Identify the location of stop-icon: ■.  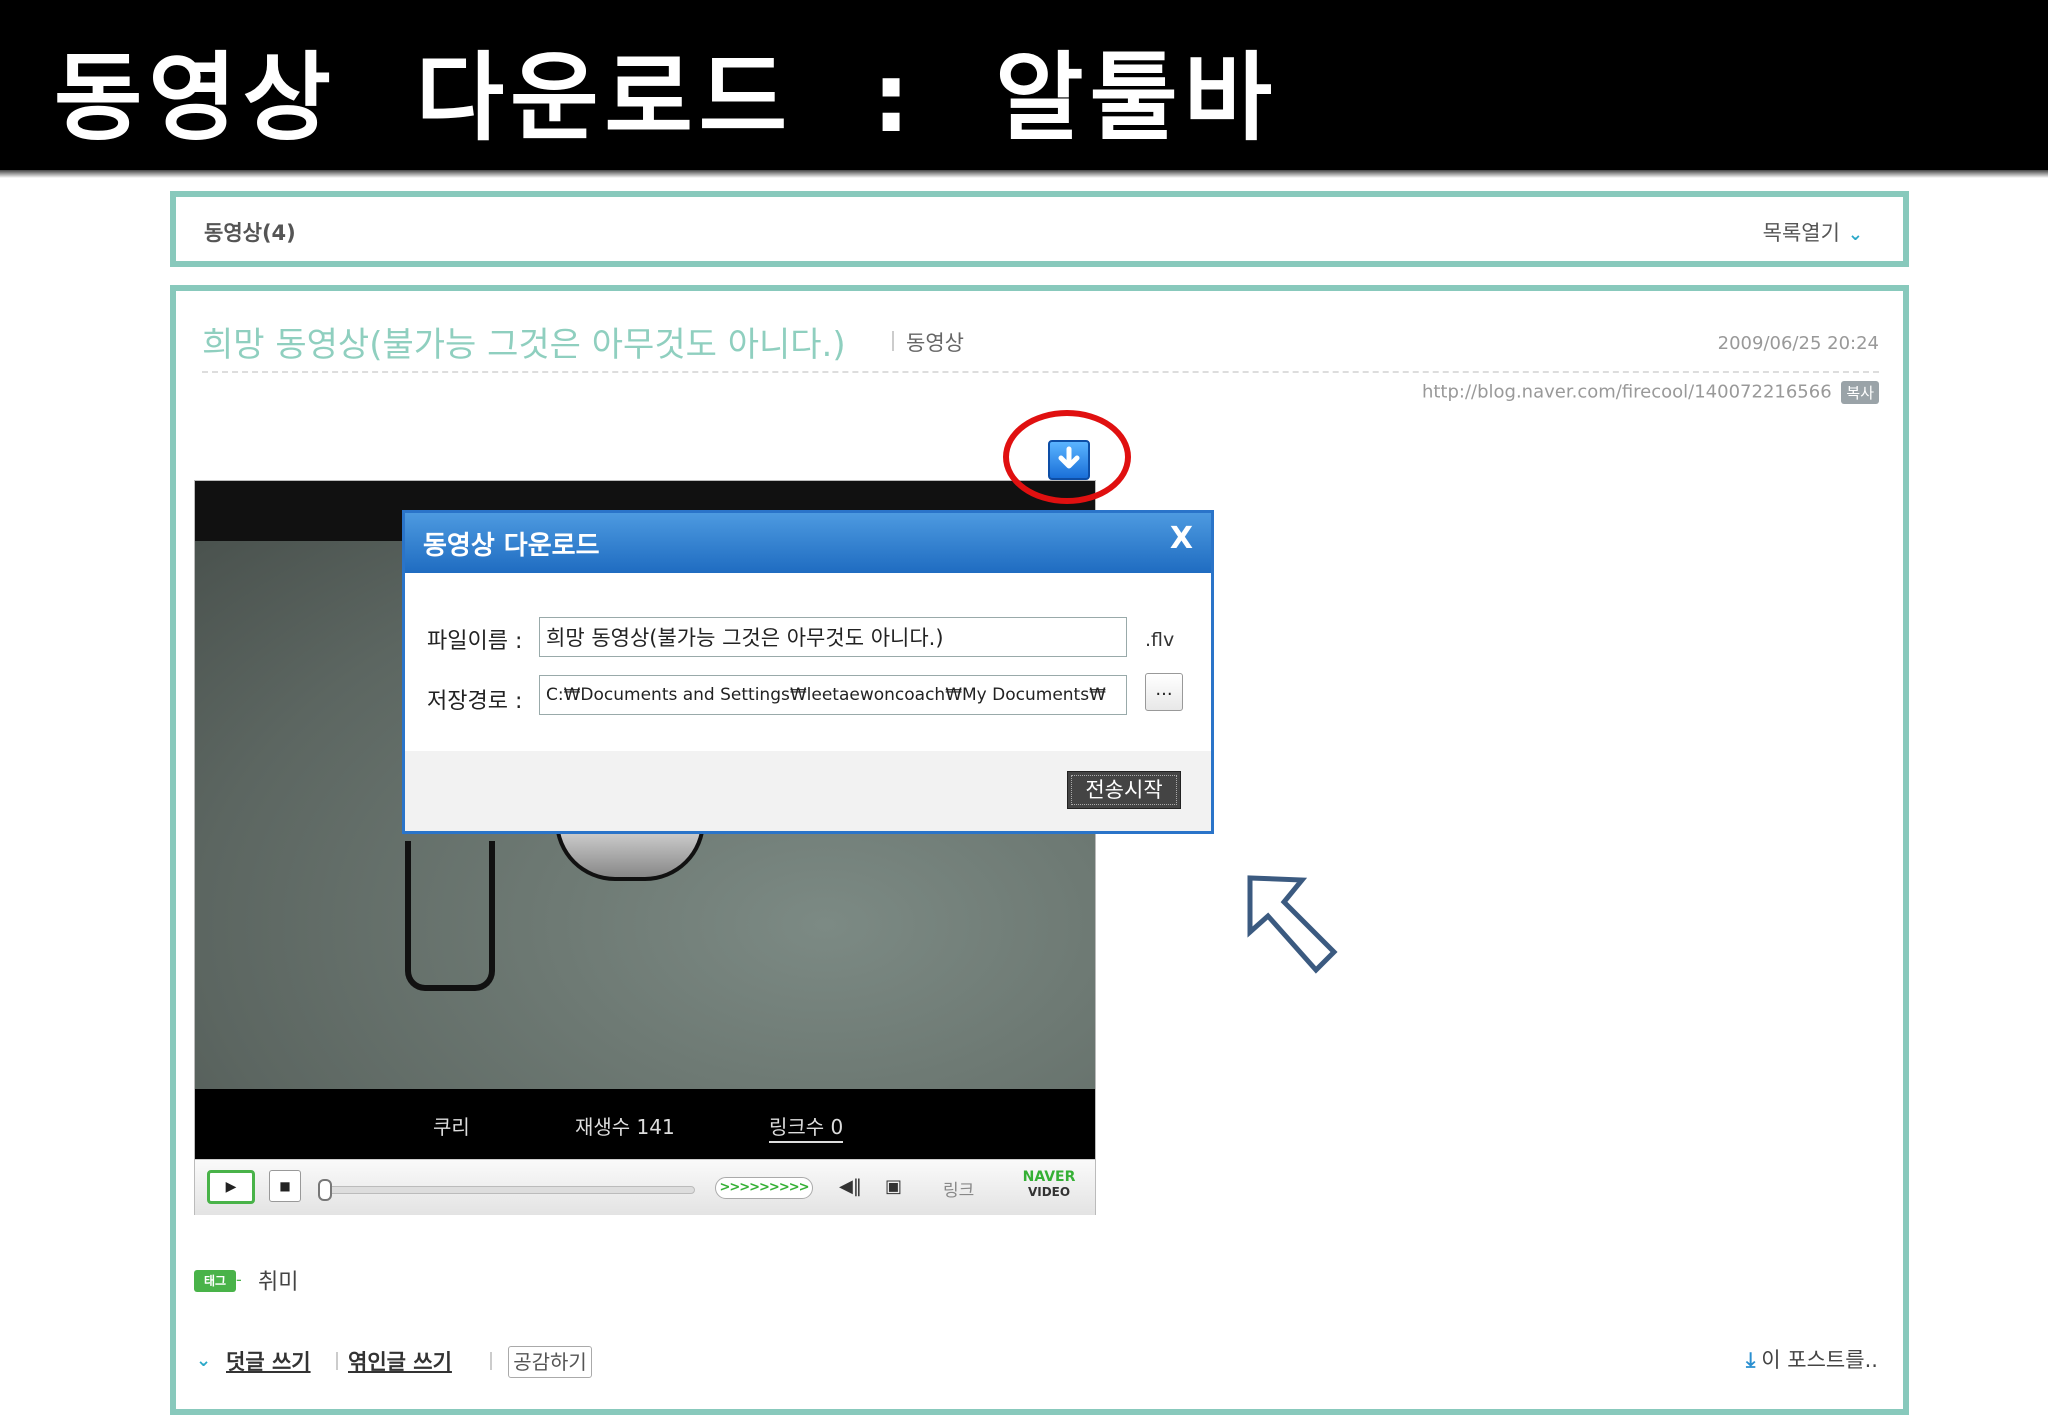
(285, 1186).